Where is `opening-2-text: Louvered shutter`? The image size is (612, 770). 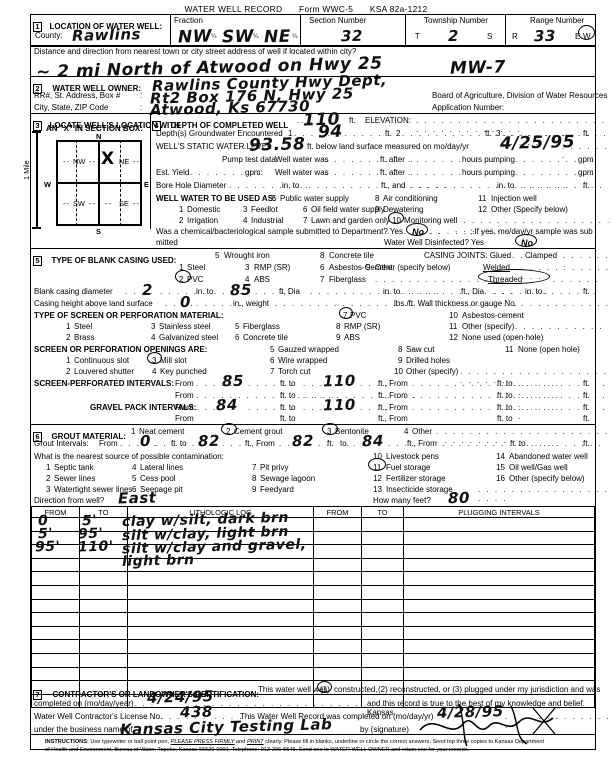
opening-2-text: Louvered shutter is located at coordinates (104, 371).